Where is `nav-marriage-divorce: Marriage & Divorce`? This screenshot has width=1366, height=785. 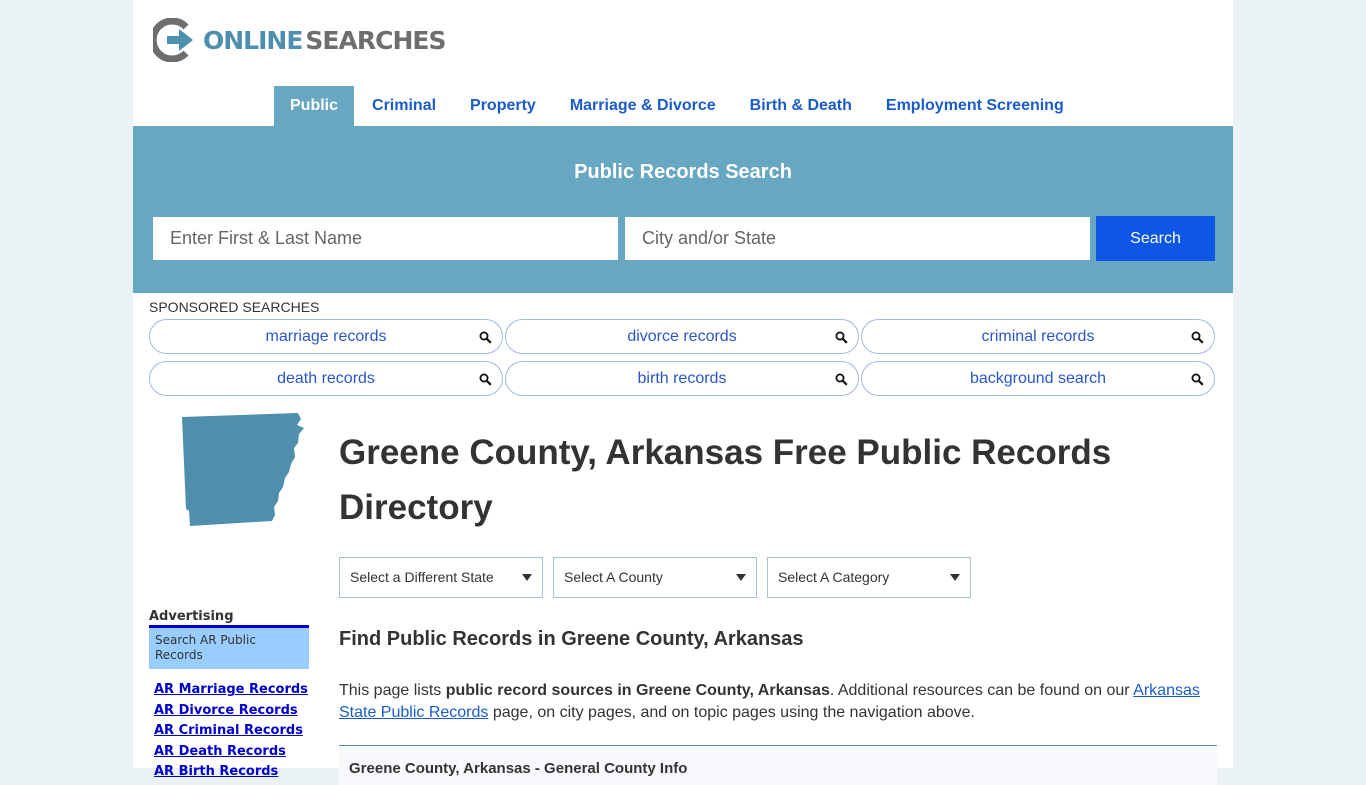 nav-marriage-divorce: Marriage & Divorce is located at coordinates (642, 106).